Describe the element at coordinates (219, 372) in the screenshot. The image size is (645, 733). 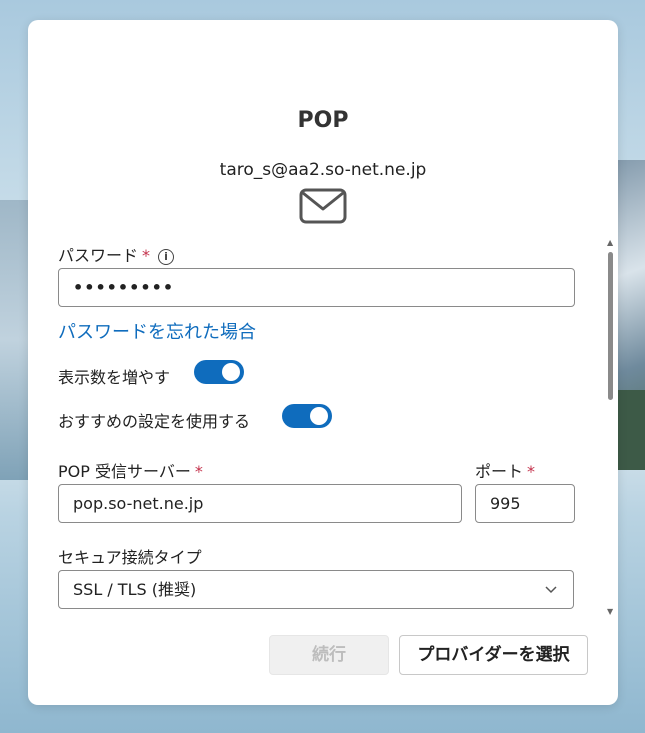
I see `more-items-toggle` at that location.